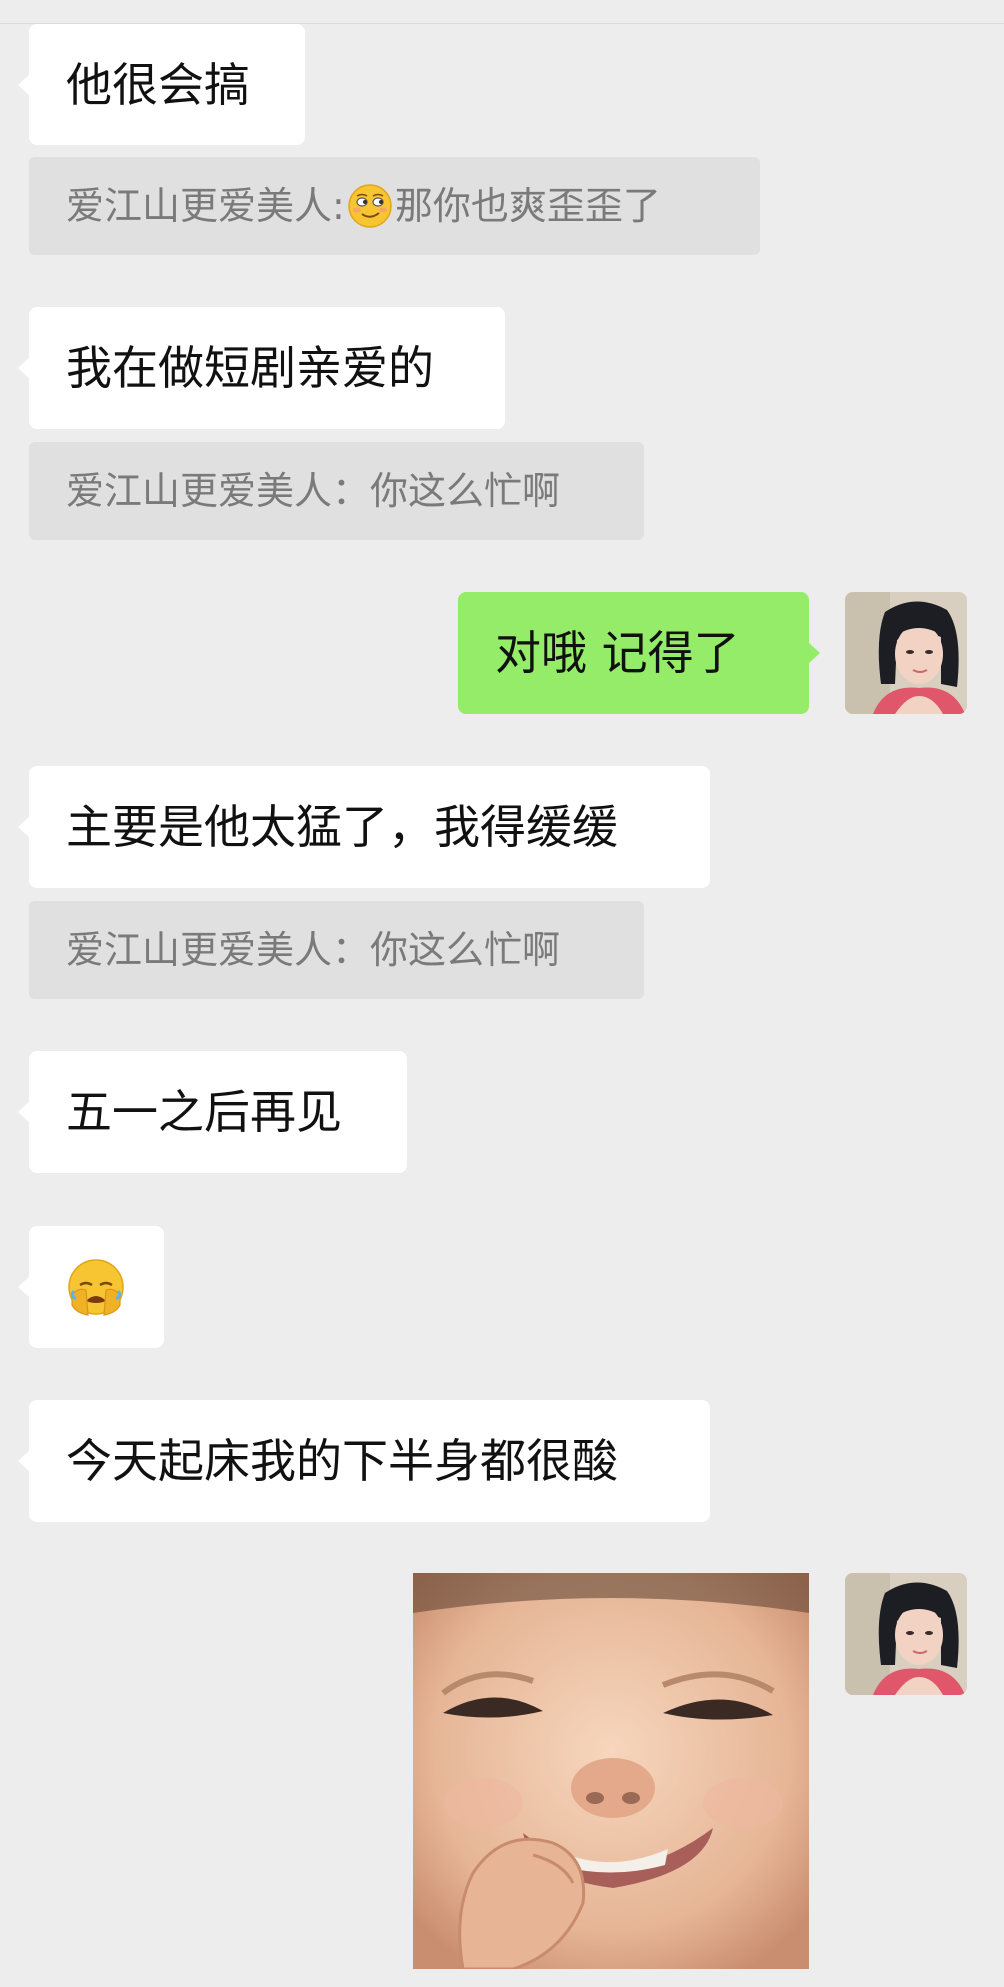 This screenshot has width=1004, height=1987. I want to click on message-bubble-outgoing: 对哦 记得了, so click(639, 653).